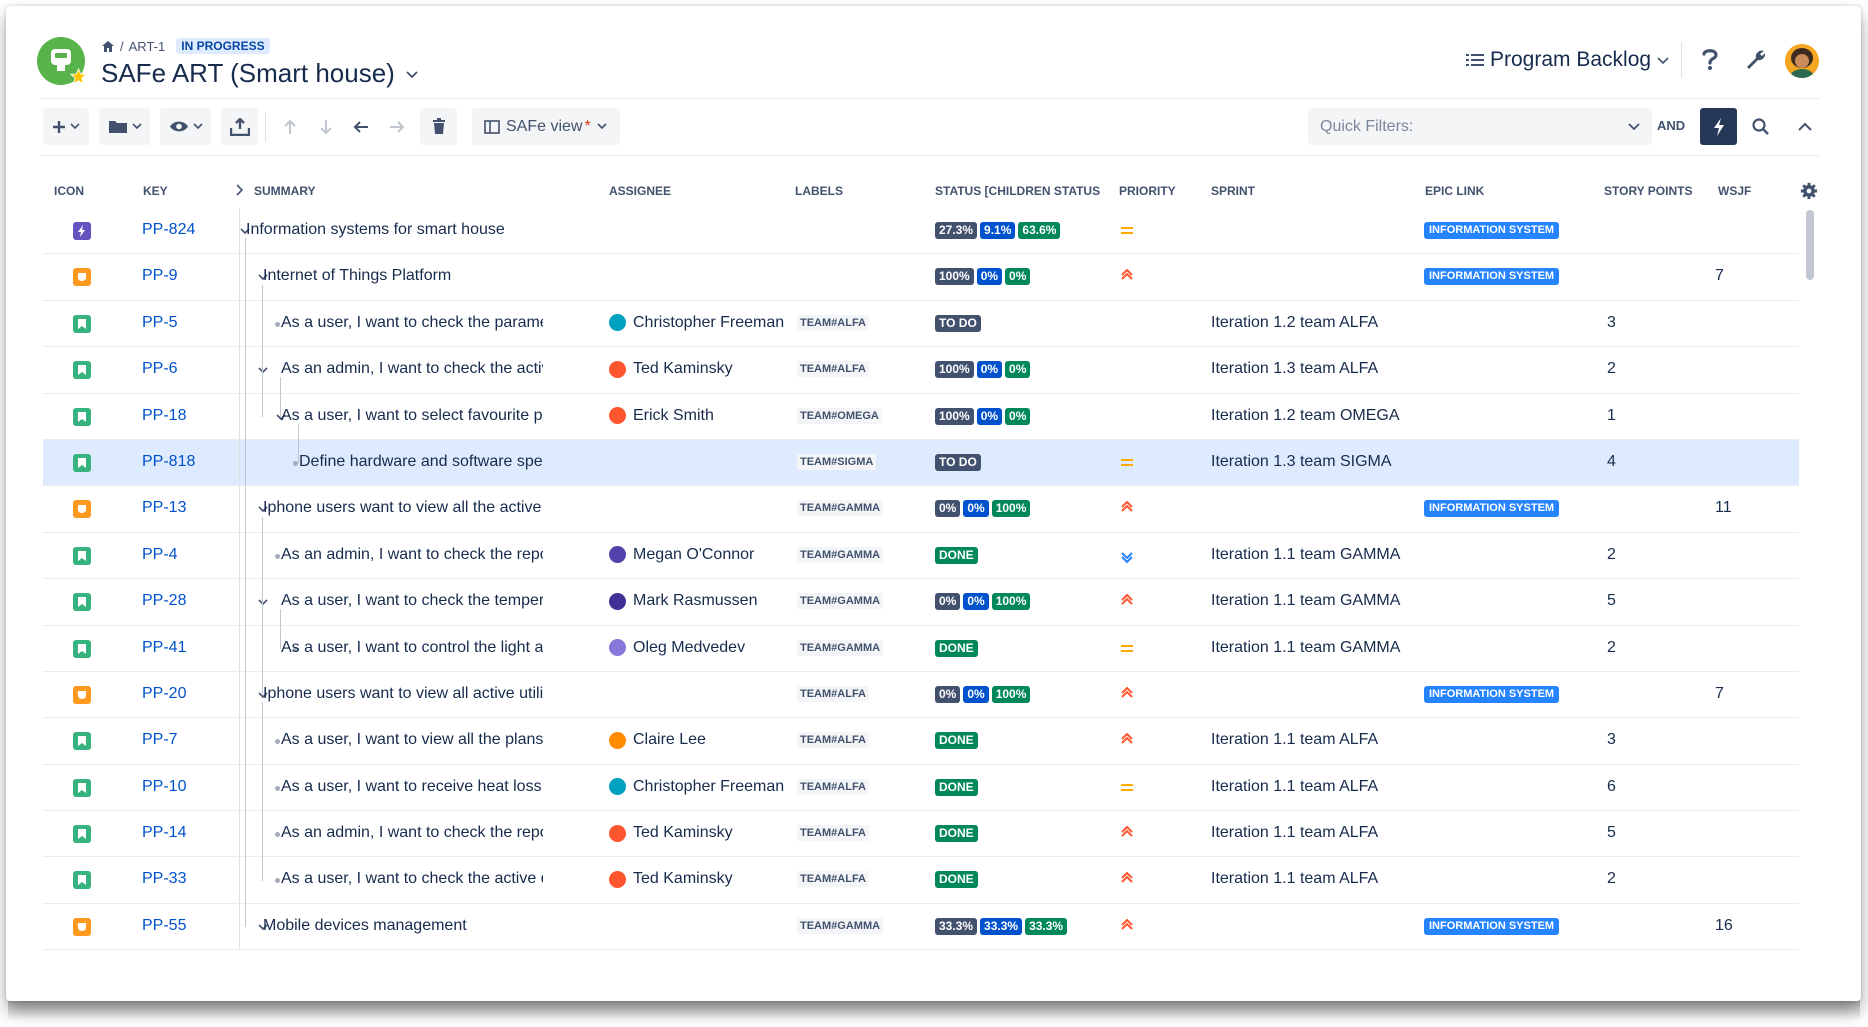  What do you see at coordinates (164, 879) in the screenshot?
I see `issue-key: PP-33` at bounding box center [164, 879].